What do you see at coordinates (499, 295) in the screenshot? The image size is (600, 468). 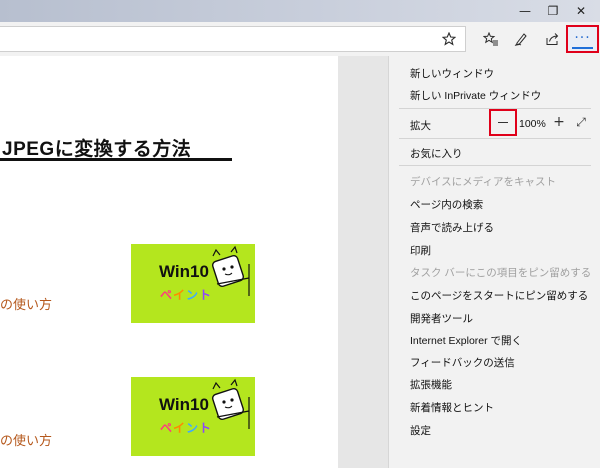 I see `menu-item-pin-start: このページをスタートにピン留めする` at bounding box center [499, 295].